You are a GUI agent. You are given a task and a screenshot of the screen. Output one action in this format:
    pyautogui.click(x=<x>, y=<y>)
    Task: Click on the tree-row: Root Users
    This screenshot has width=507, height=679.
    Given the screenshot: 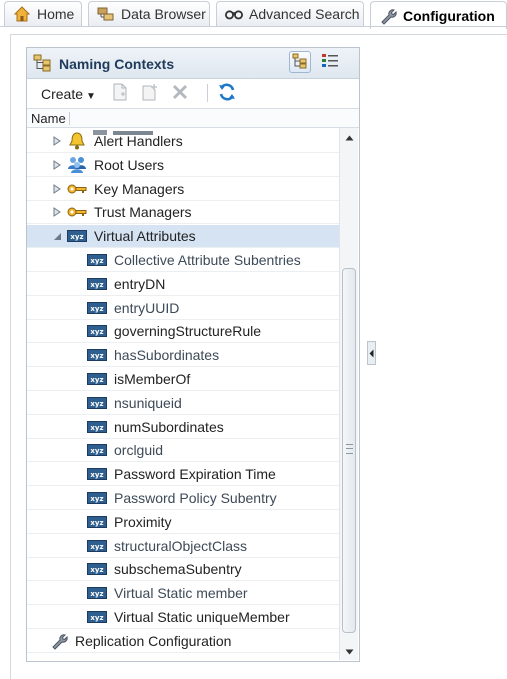 What is the action you would take?
    pyautogui.click(x=183, y=165)
    